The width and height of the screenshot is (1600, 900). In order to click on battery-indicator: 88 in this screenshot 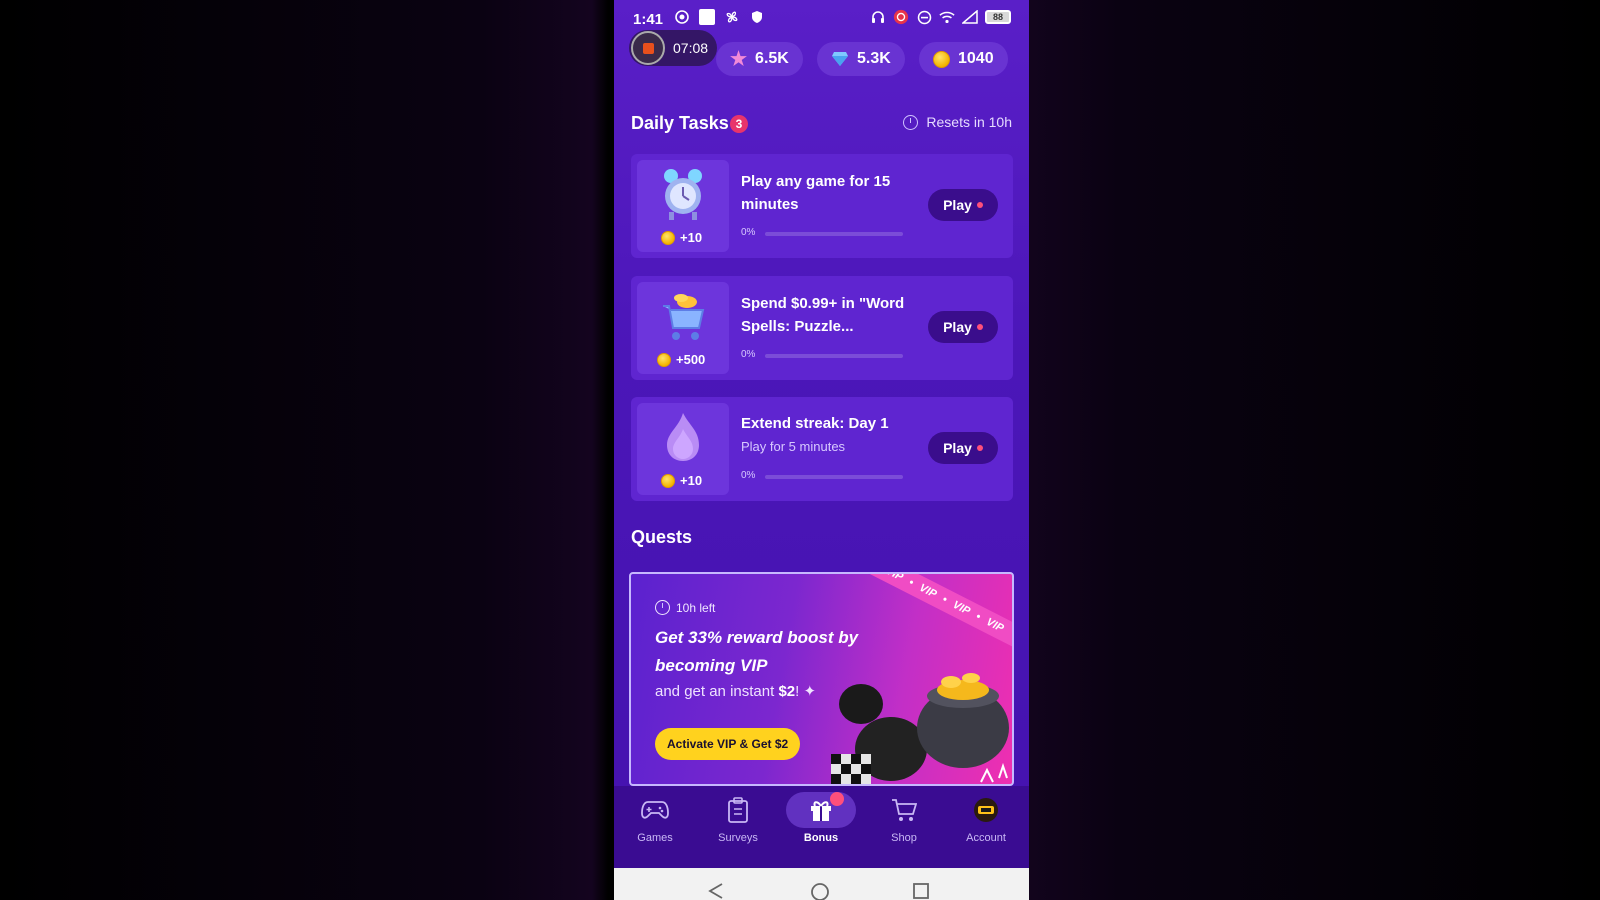, I will do `click(998, 17)`.